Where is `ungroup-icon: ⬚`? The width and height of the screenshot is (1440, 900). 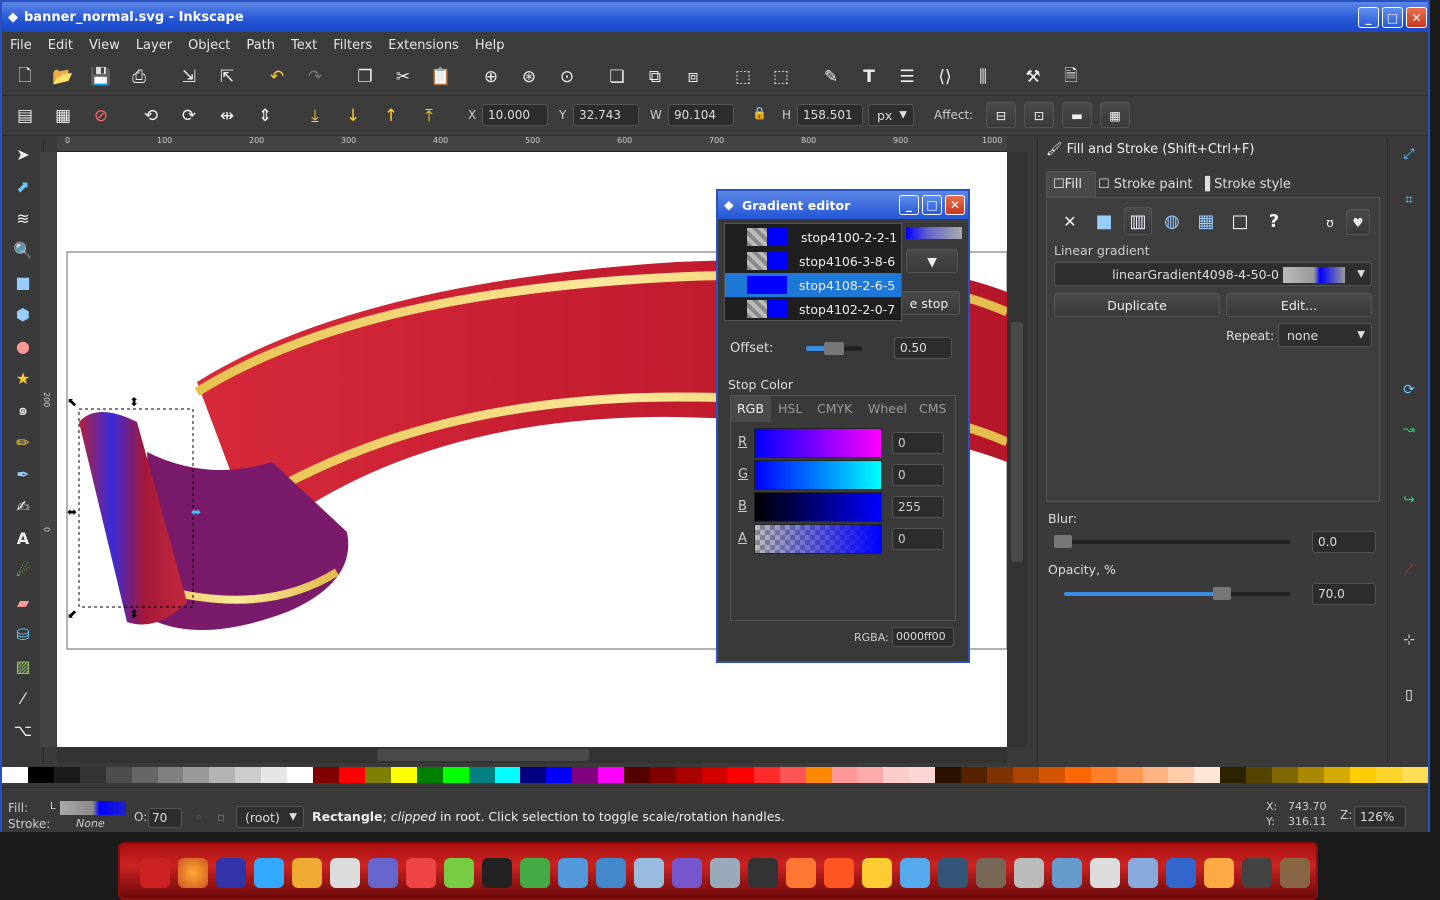 ungroup-icon: ⬚ is located at coordinates (781, 77).